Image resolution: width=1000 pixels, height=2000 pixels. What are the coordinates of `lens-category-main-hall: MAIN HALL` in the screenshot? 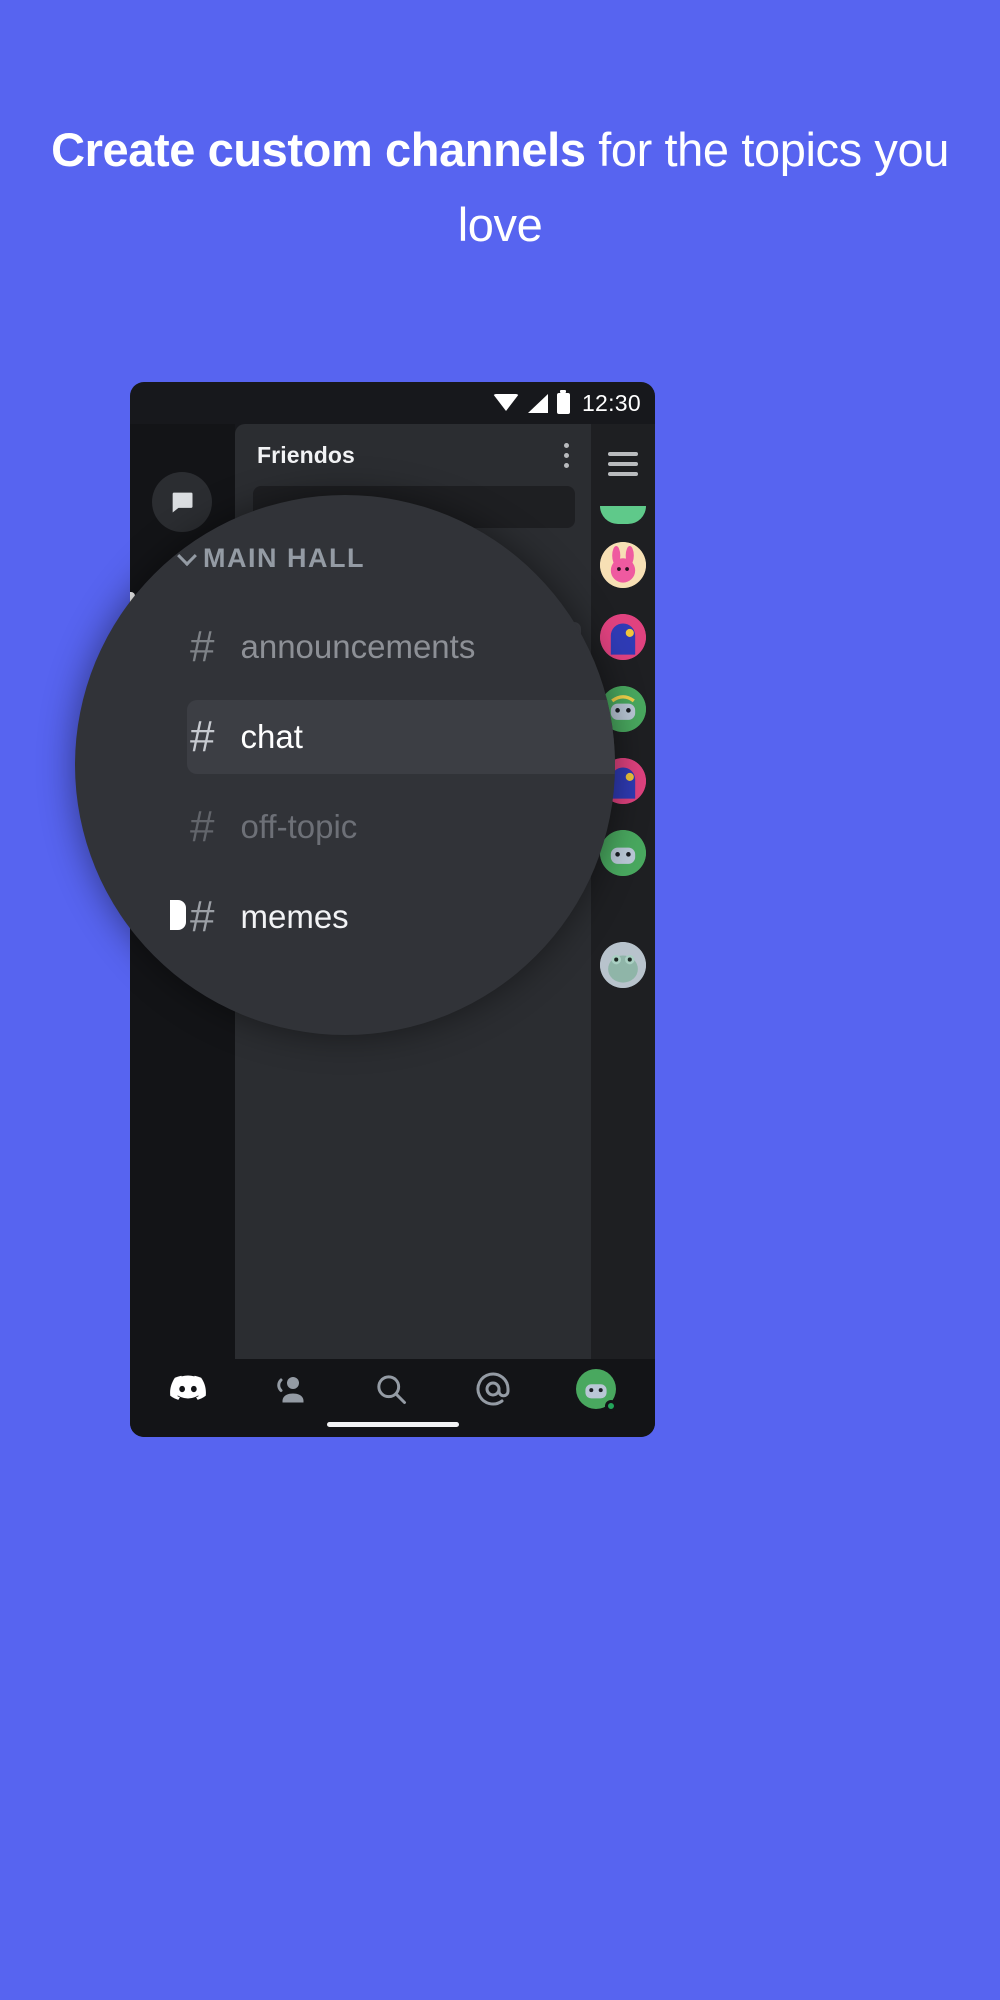 It's located at (271, 558).